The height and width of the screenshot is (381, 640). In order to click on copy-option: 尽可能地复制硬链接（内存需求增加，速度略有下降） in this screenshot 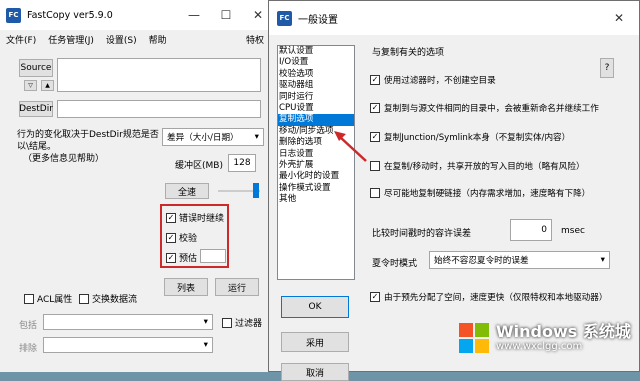, I will do `click(480, 193)`.